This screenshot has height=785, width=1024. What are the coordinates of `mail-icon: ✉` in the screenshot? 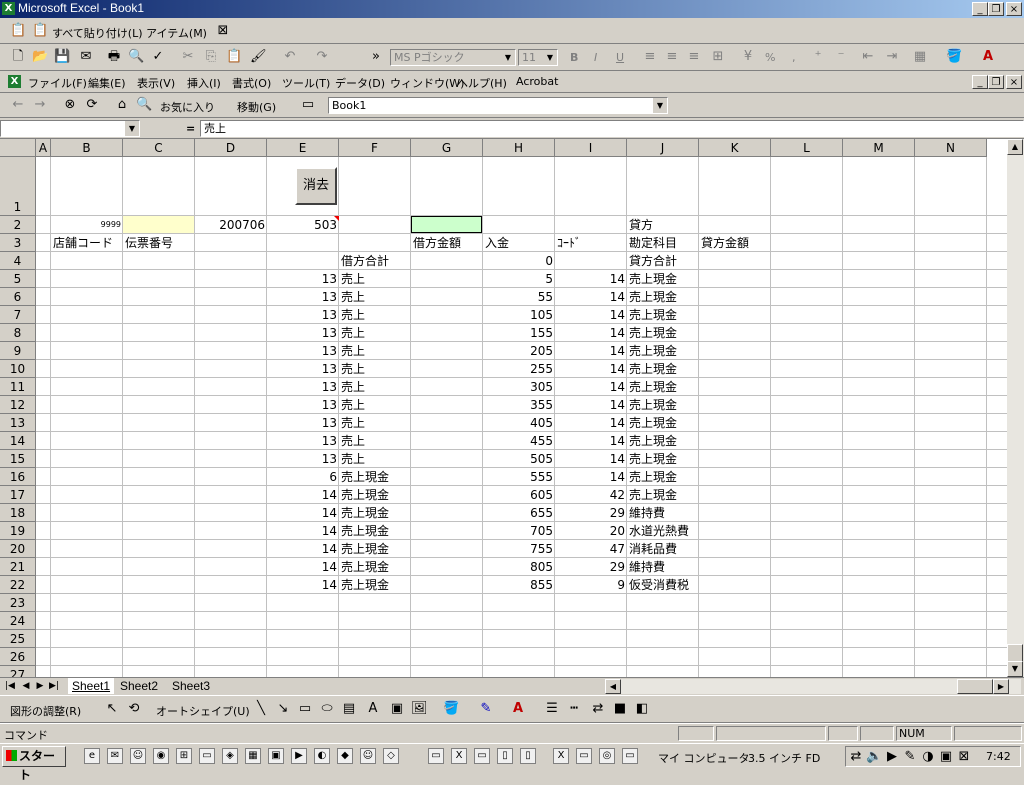 It's located at (86, 57).